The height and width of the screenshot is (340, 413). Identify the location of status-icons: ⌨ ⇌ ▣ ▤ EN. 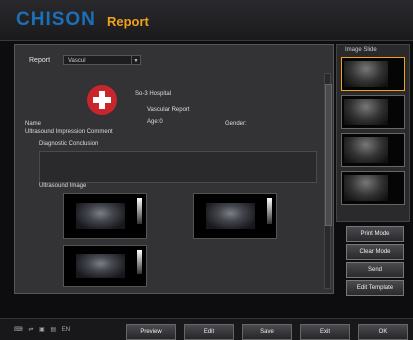
(44, 329).